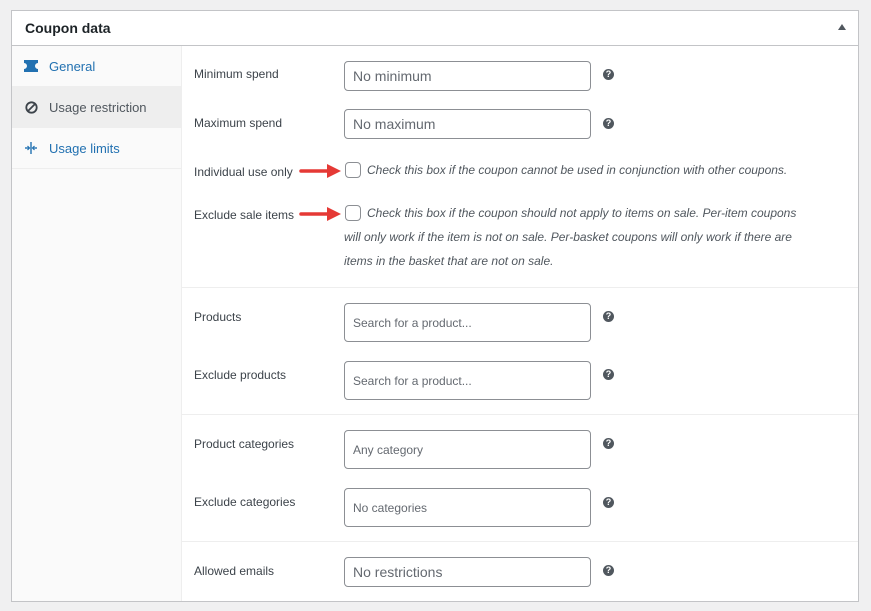 The width and height of the screenshot is (871, 611). What do you see at coordinates (353, 170) in the screenshot?
I see `individual-use-checkbox` at bounding box center [353, 170].